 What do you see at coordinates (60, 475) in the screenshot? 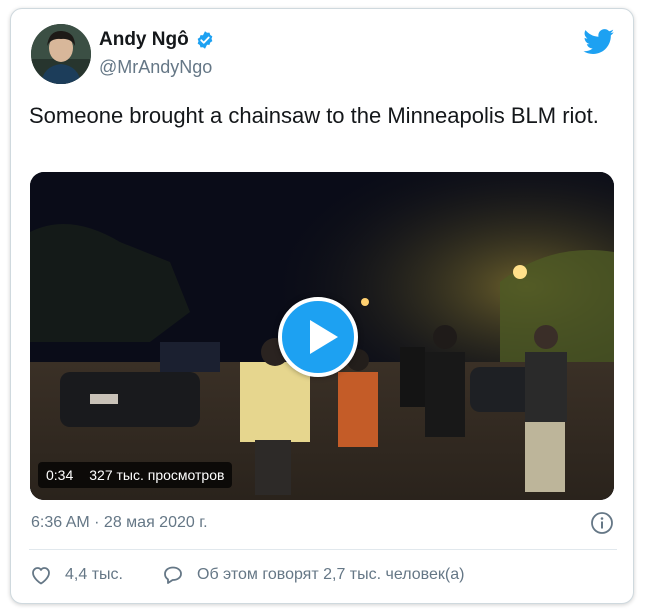
I see `video-duration: 0:34` at bounding box center [60, 475].